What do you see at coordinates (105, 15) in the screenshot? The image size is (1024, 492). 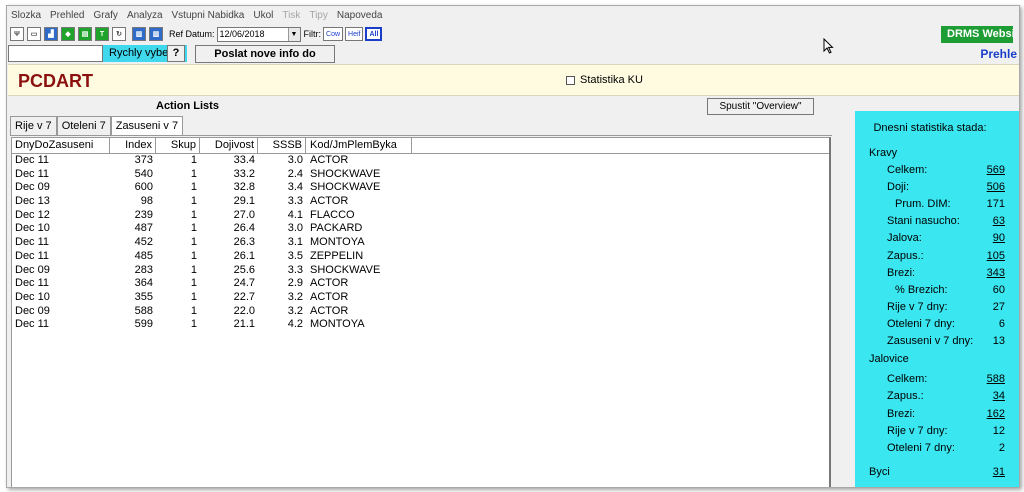 I see `menu-item-grafy: Grafy` at bounding box center [105, 15].